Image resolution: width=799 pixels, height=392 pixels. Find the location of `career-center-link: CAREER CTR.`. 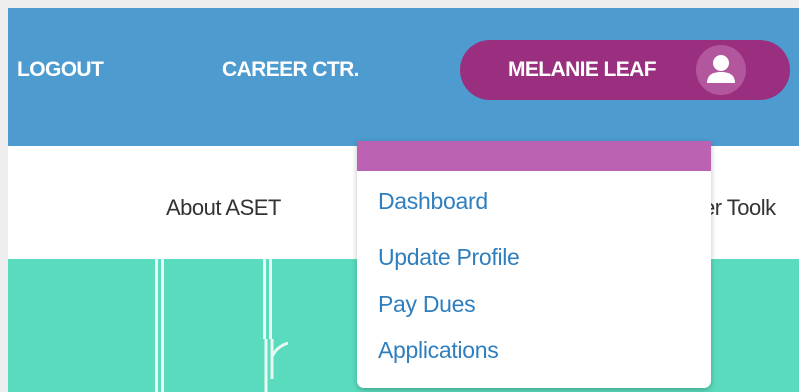

career-center-link: CAREER CTR. is located at coordinates (291, 70).